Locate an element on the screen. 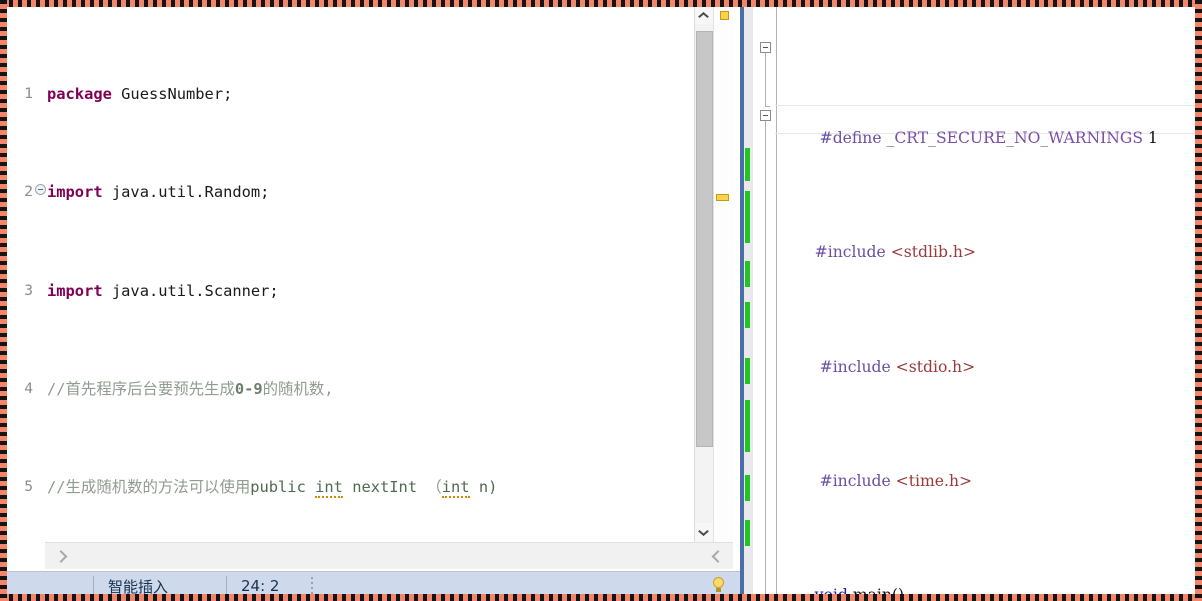  line-number: 4 is located at coordinates (28, 388).